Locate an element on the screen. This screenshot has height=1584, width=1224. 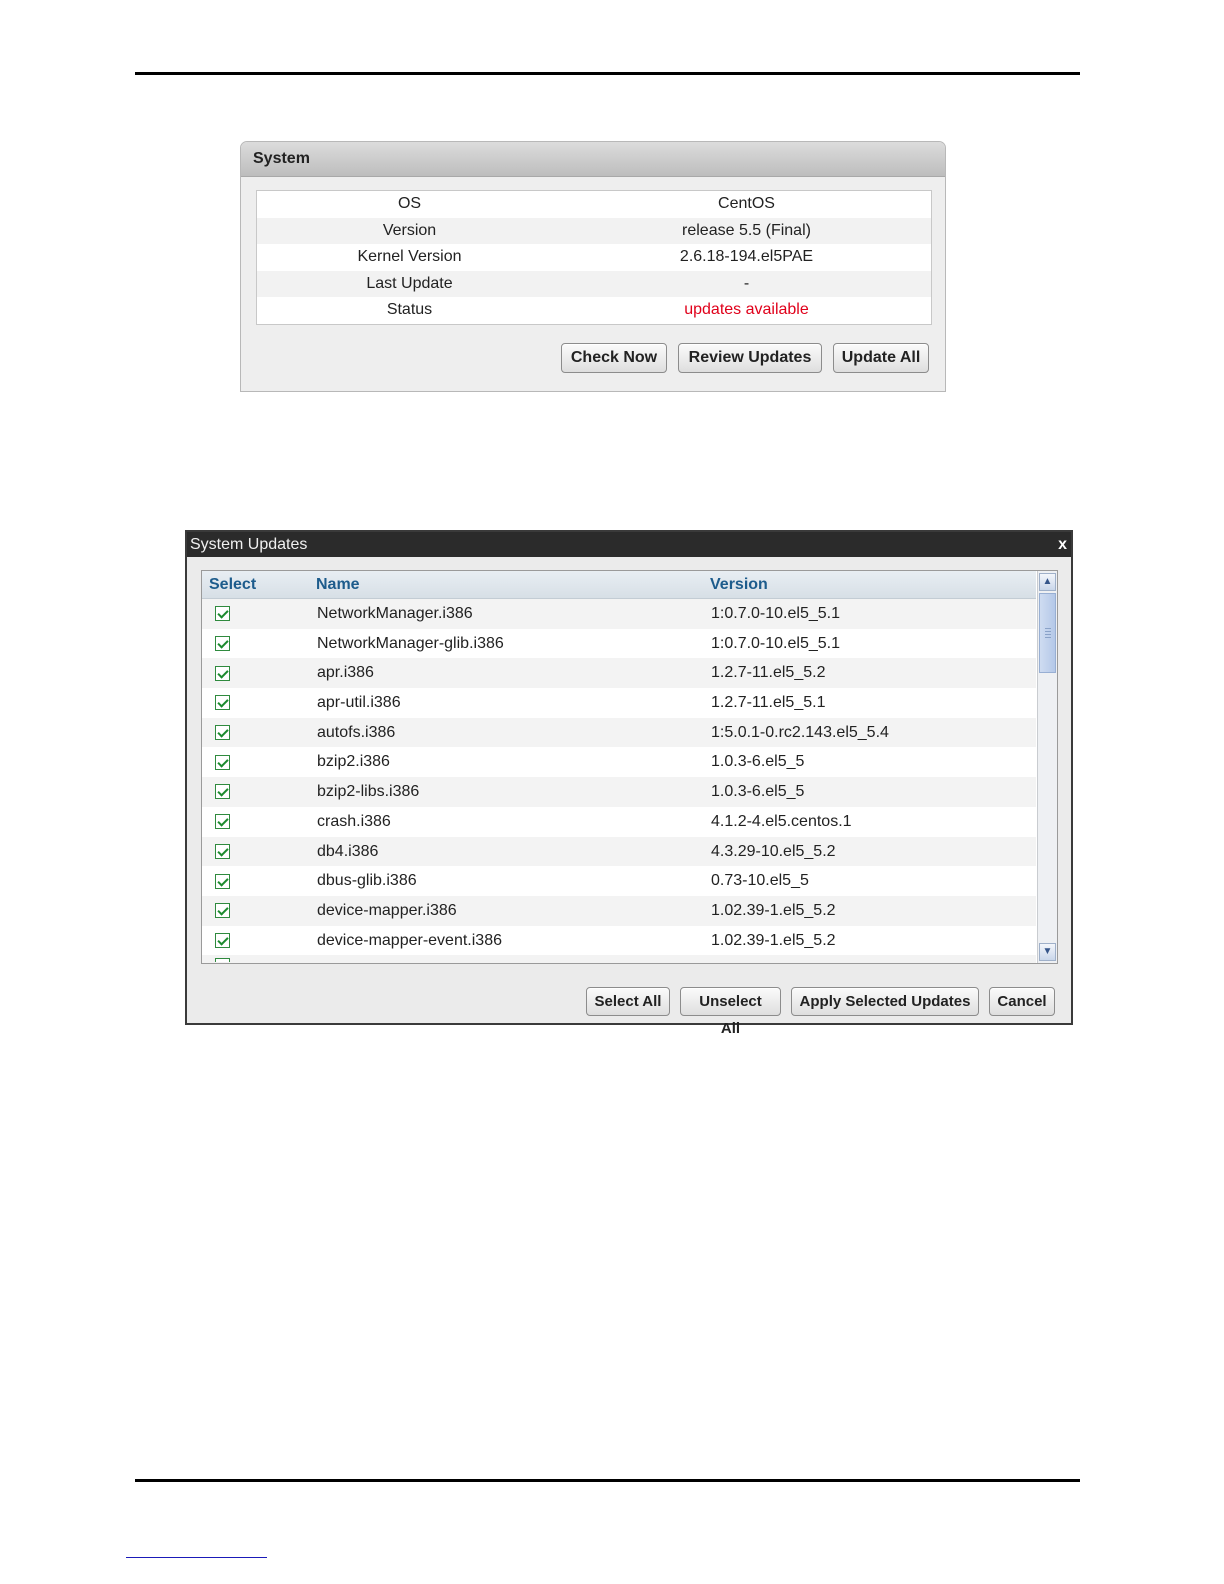
table-row: device-mapper.i386 1.02.39-1.el5_5.2 is located at coordinates (619, 910).